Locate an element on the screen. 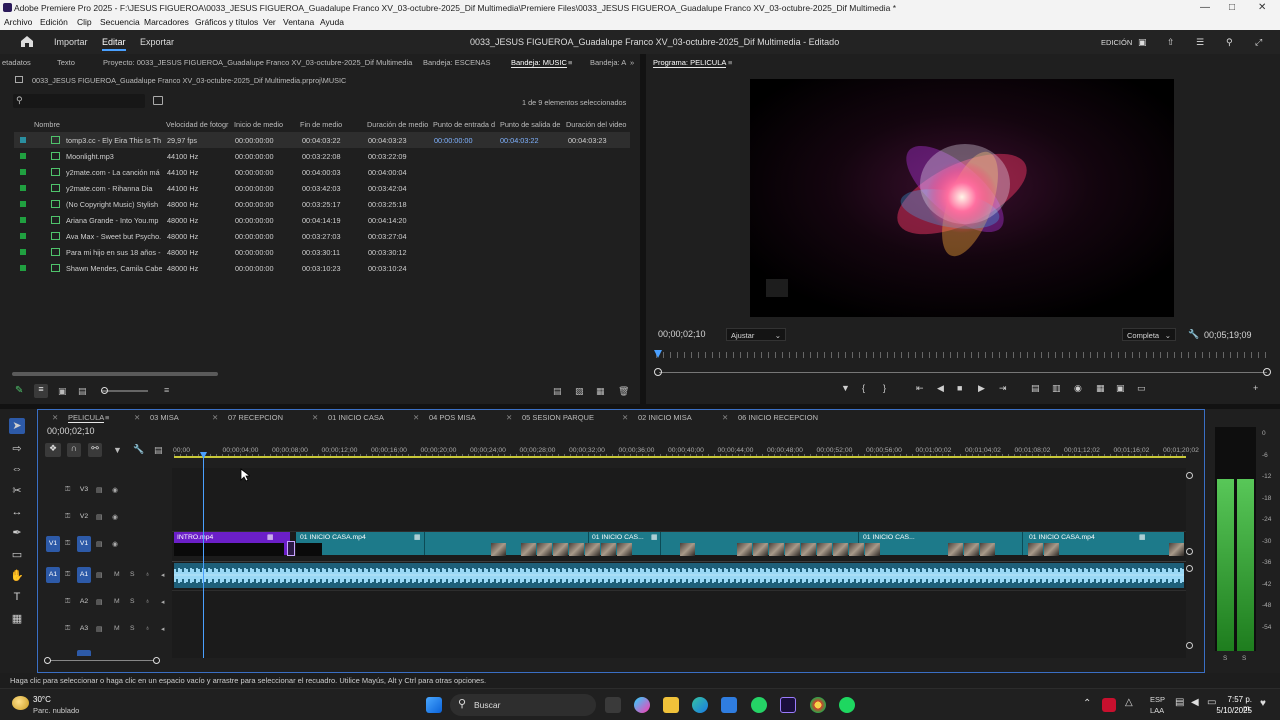 This screenshot has width=1280, height=720. ripple-edit-tool-icon: ⇔ is located at coordinates (17, 469).